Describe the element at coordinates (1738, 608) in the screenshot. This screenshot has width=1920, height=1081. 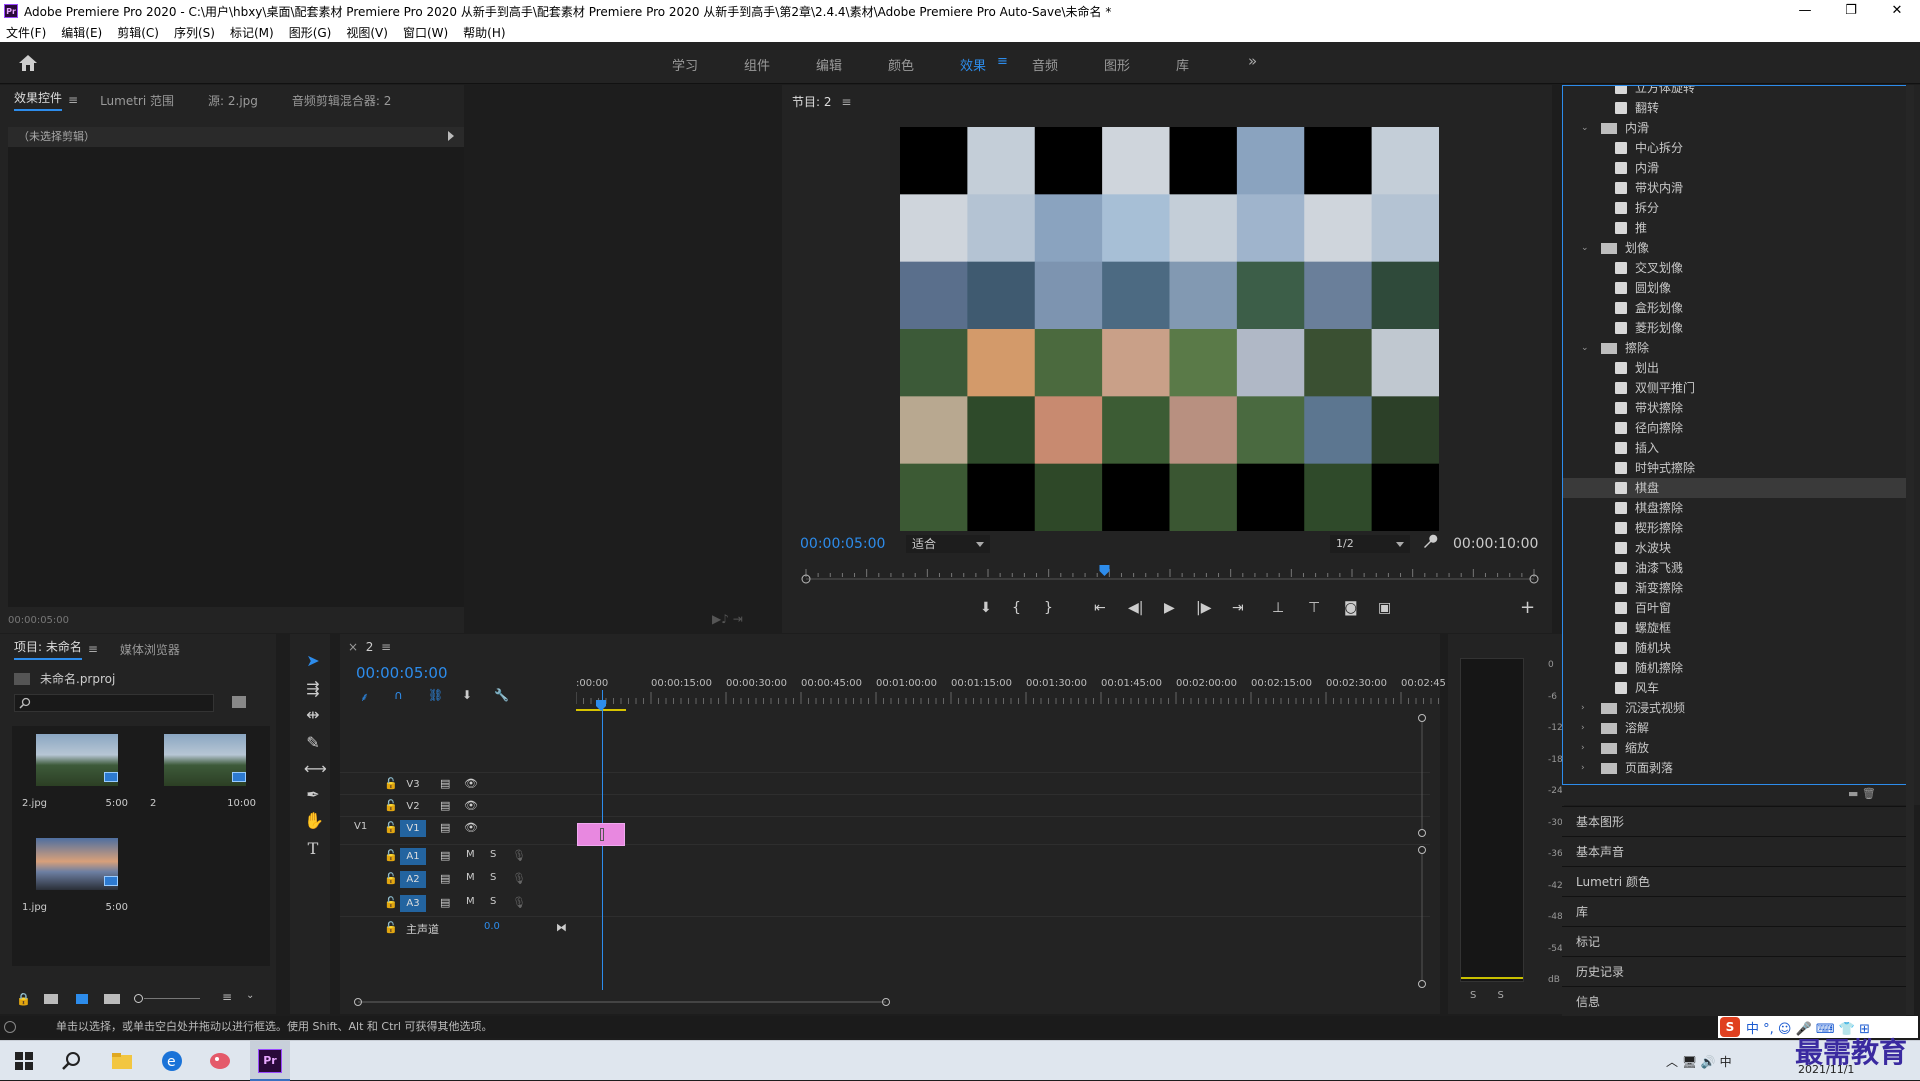
I see `effects-item: 百叶窗` at that location.